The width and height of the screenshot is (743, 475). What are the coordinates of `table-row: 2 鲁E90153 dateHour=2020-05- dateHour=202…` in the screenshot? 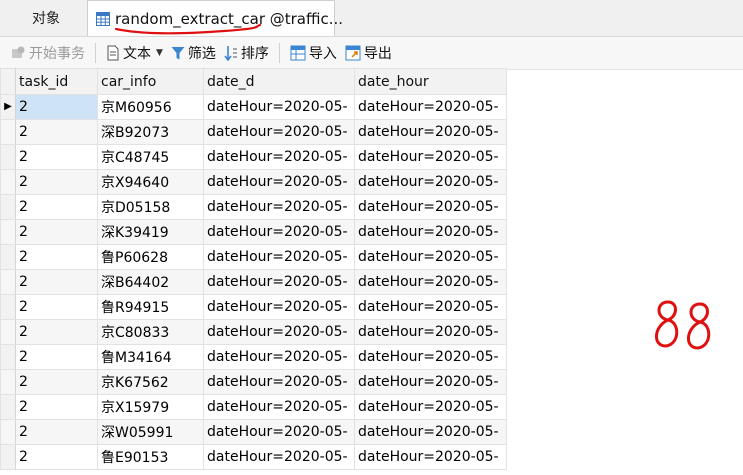 It's located at (253, 457).